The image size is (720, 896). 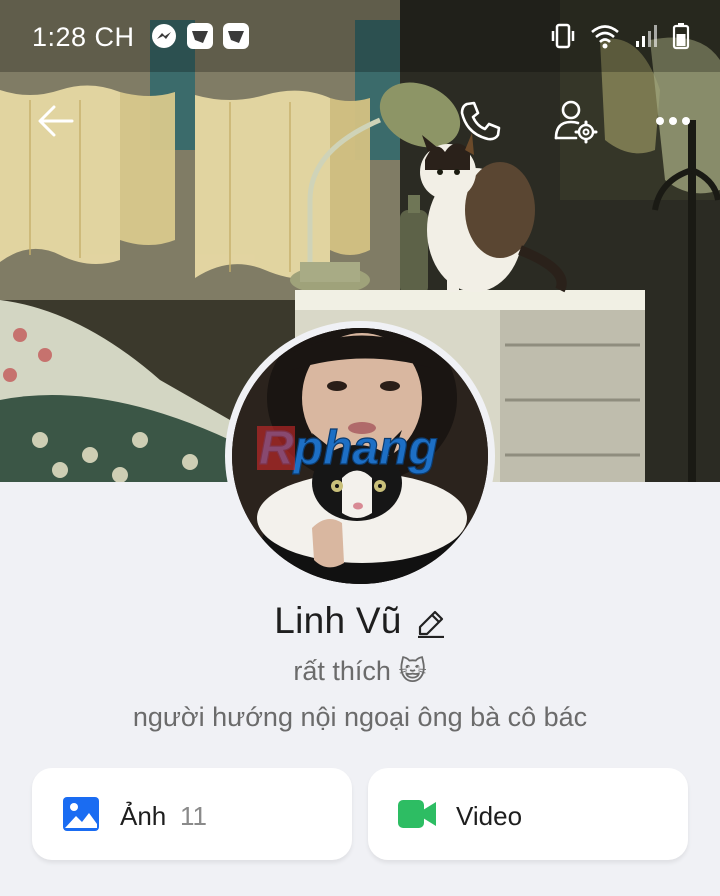 What do you see at coordinates (83, 37) in the screenshot?
I see `status-time: 1:28 CH` at bounding box center [83, 37].